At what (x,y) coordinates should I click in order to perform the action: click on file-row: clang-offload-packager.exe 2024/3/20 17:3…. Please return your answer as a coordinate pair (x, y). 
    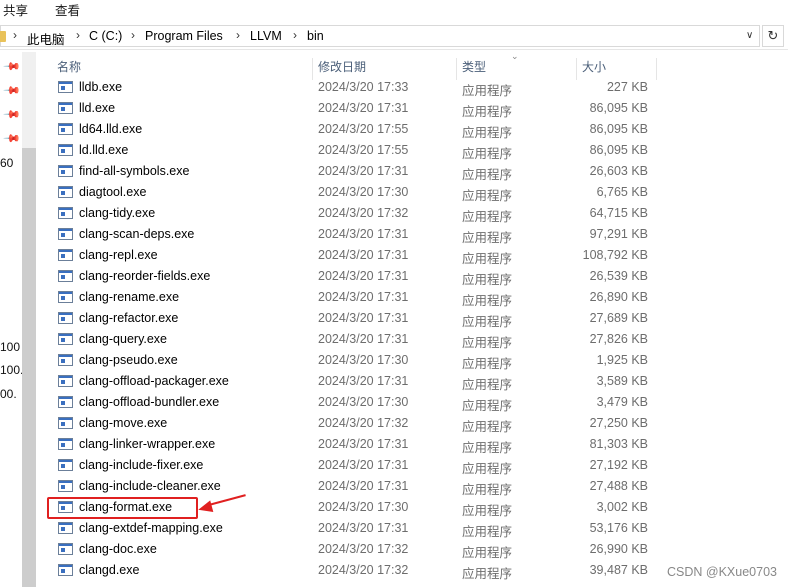
    Looking at the image, I should click on (354, 381).